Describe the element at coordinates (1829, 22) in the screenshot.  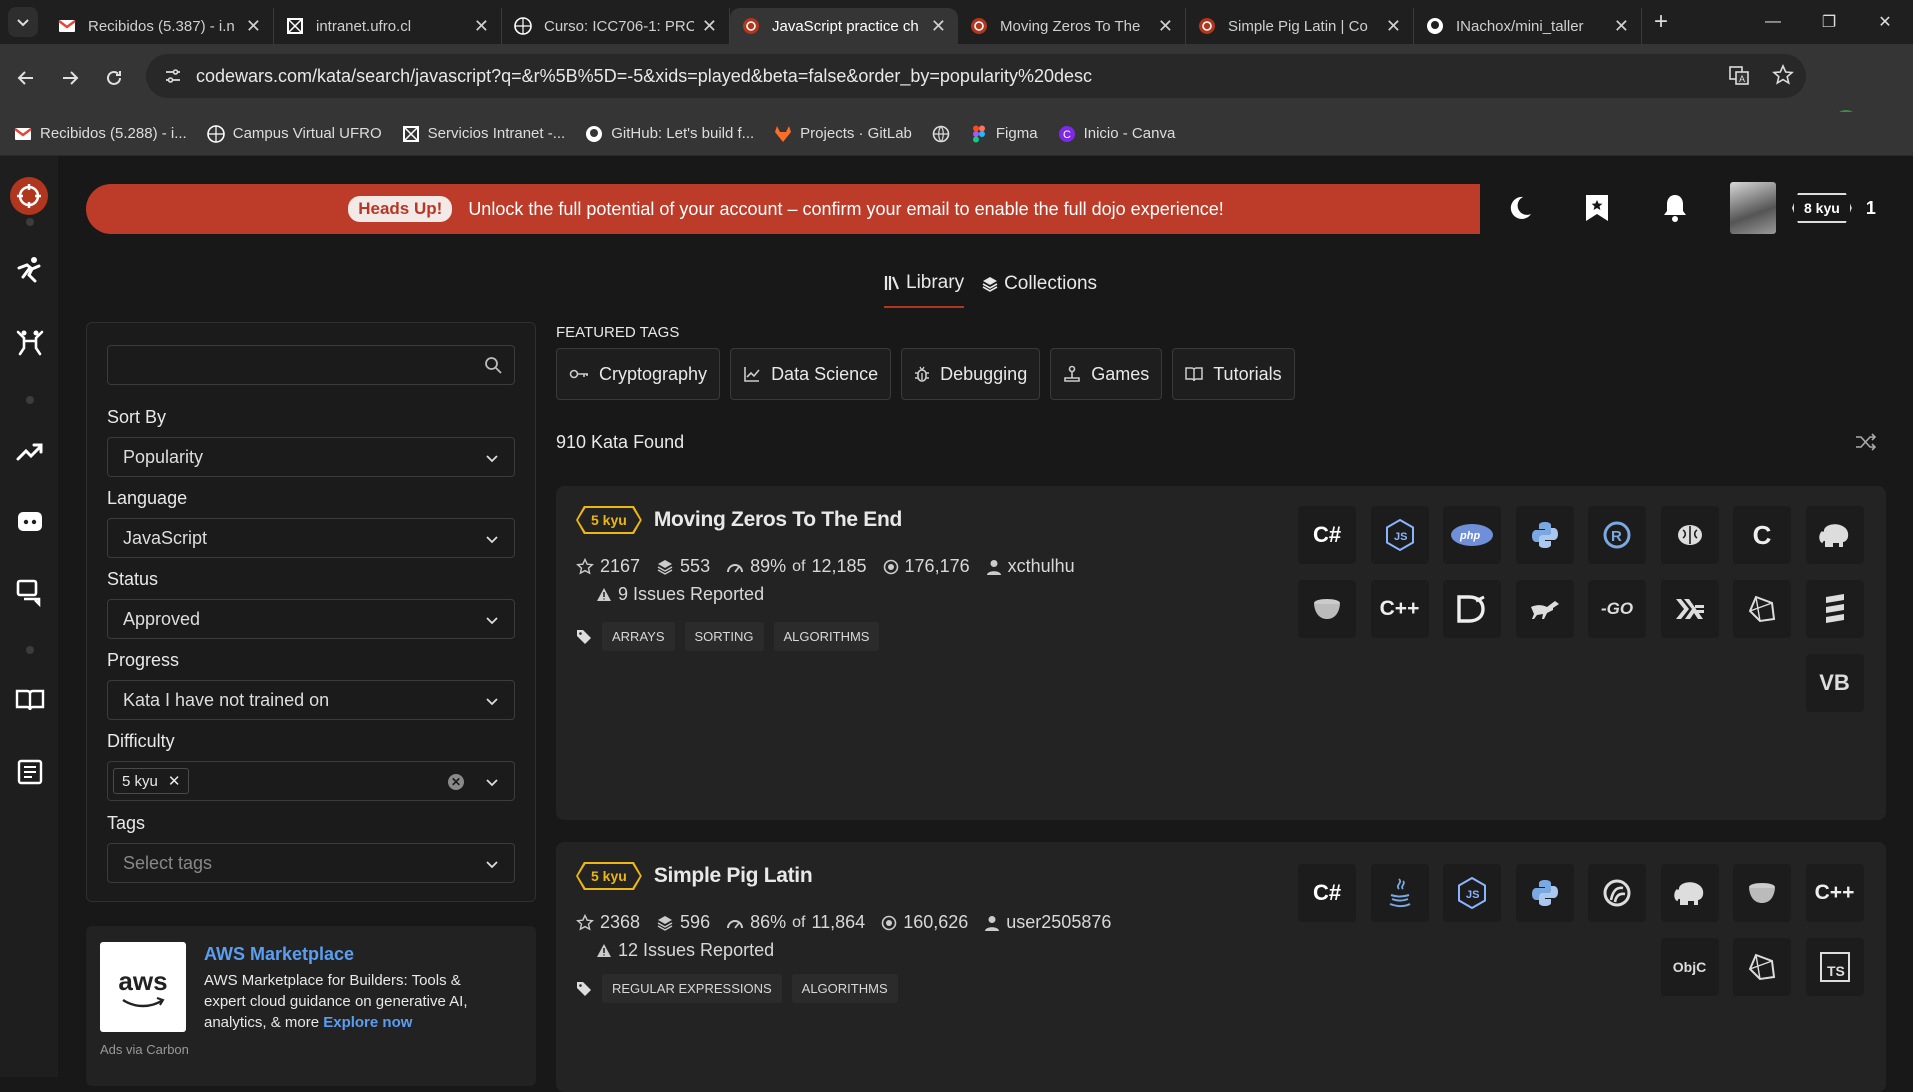
I see `maximize-button: ❐` at that location.